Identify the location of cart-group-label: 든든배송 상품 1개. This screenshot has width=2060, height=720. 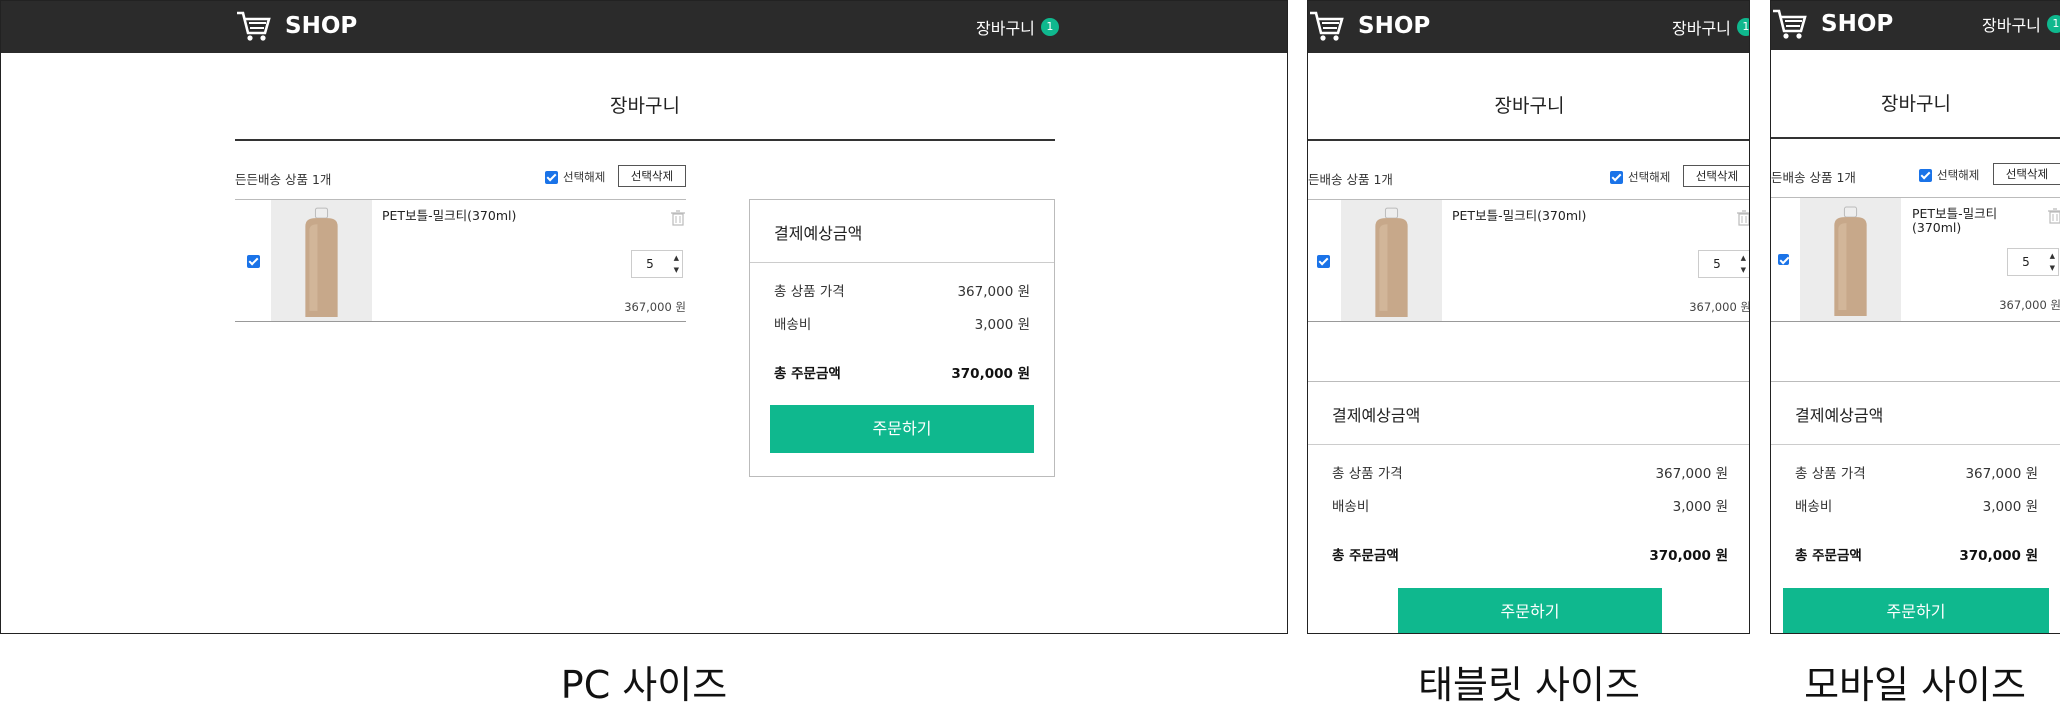
(283, 179).